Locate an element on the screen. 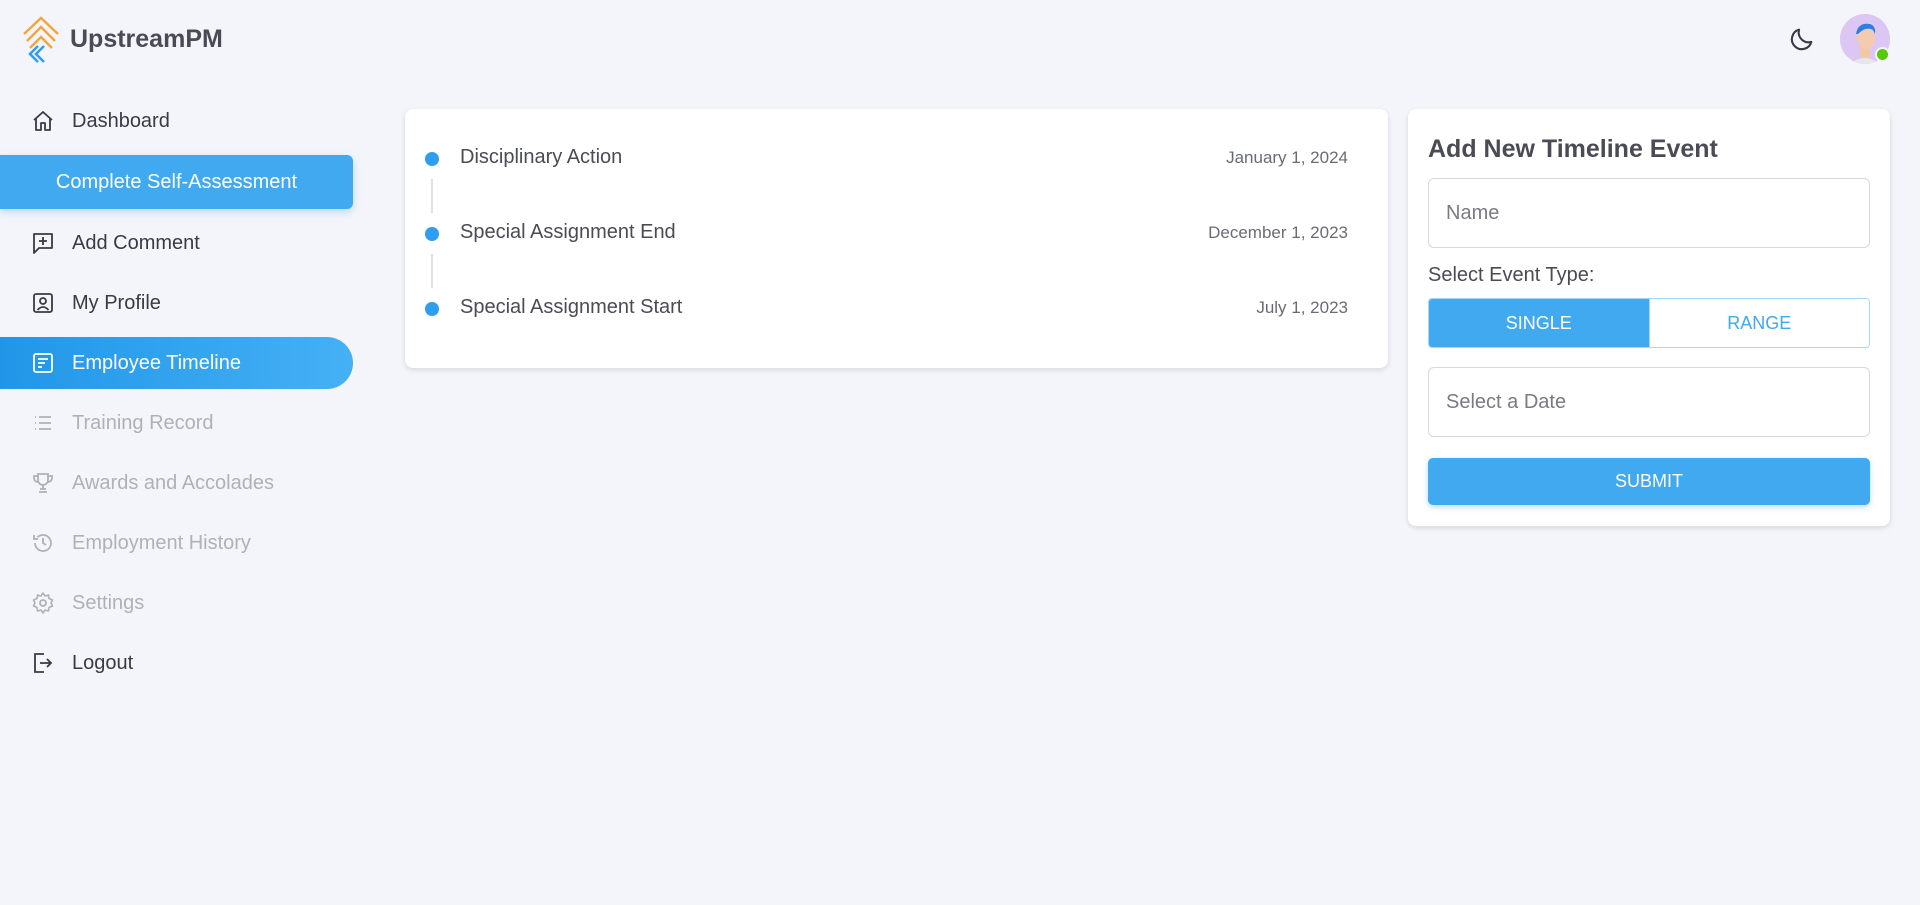  sidebar-item-label: Settings is located at coordinates (108, 602).